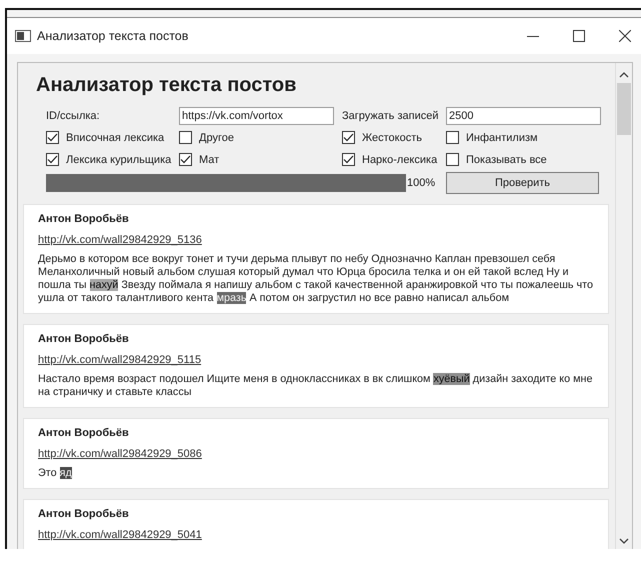  Describe the element at coordinates (316, 279) in the screenshot. I see `post-text: Дерьмо в котором все вокруг тонет и тучи дерьма плывут по небу Однозначно Каплан превзошел себя Меланхоличный новый альбом слушая который думал что Юрца бросила телка и он ей такой вслед Ну и пошла ты нахуй Звезду поймала я напишу альбом с такой качественной аранжировкой что ты пожалеешь что ушла от такого талантливого кента мразь А потом он загрустил но все равно написал альбом` at that location.